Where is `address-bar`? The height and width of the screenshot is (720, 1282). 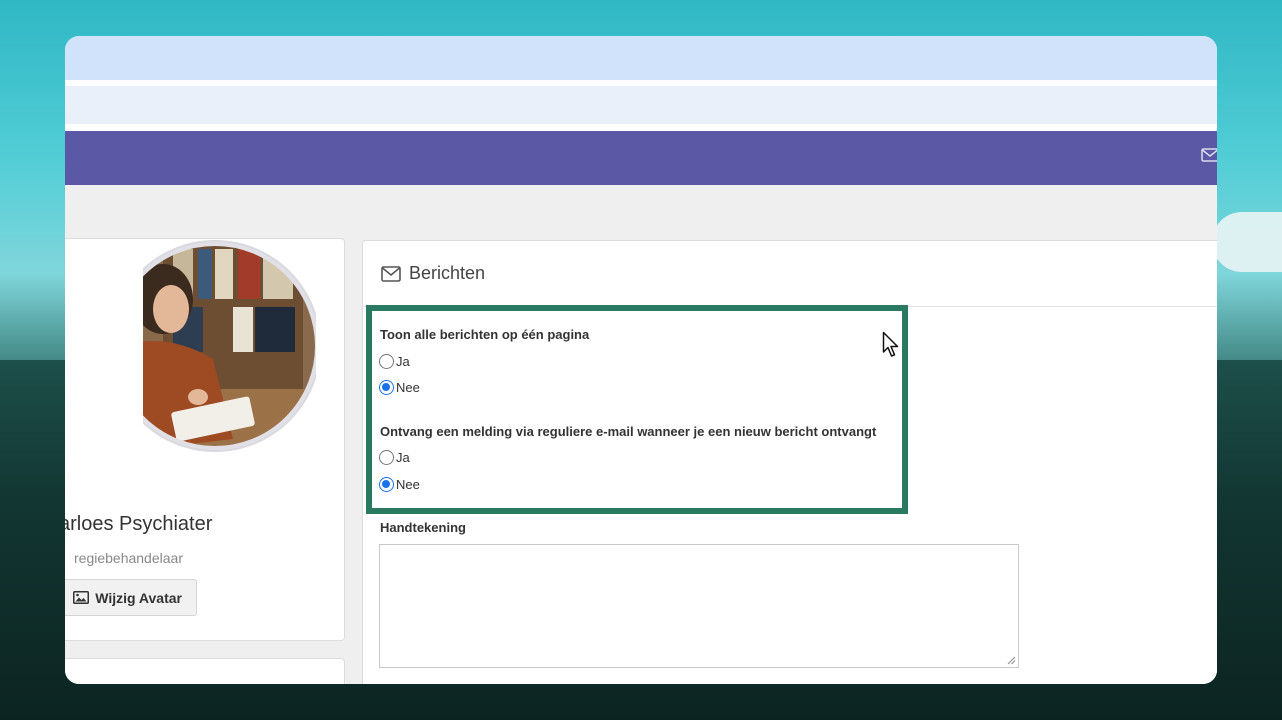 address-bar is located at coordinates (641, 105).